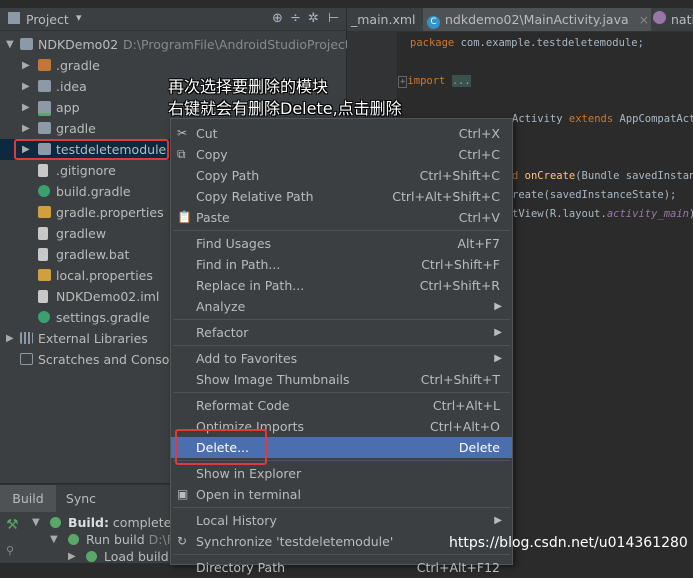 This screenshot has width=693, height=578. I want to click on menu-item-label: Open in terminal, so click(248, 494).